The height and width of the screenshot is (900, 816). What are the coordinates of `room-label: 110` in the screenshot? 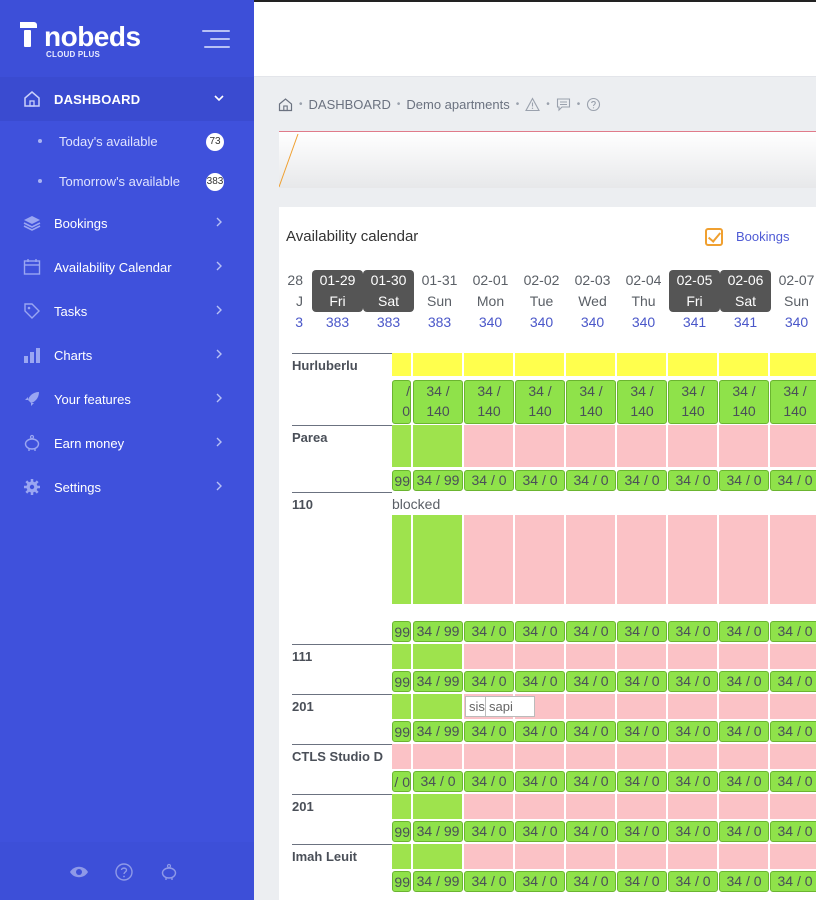 It's located at (342, 502).